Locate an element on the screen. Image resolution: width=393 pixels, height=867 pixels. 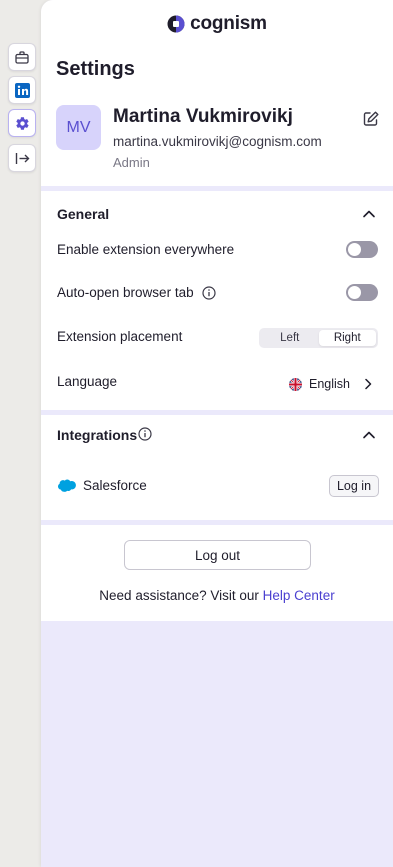
language-label: Language is located at coordinates (87, 381).